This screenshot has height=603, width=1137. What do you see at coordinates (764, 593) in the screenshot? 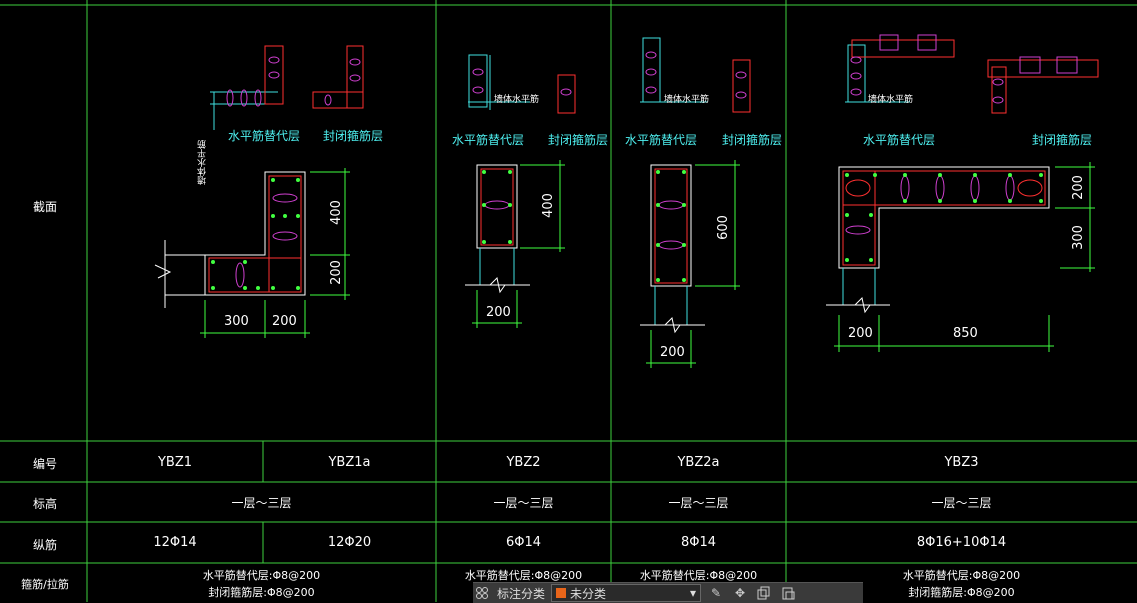
I see `copy-icon` at bounding box center [764, 593].